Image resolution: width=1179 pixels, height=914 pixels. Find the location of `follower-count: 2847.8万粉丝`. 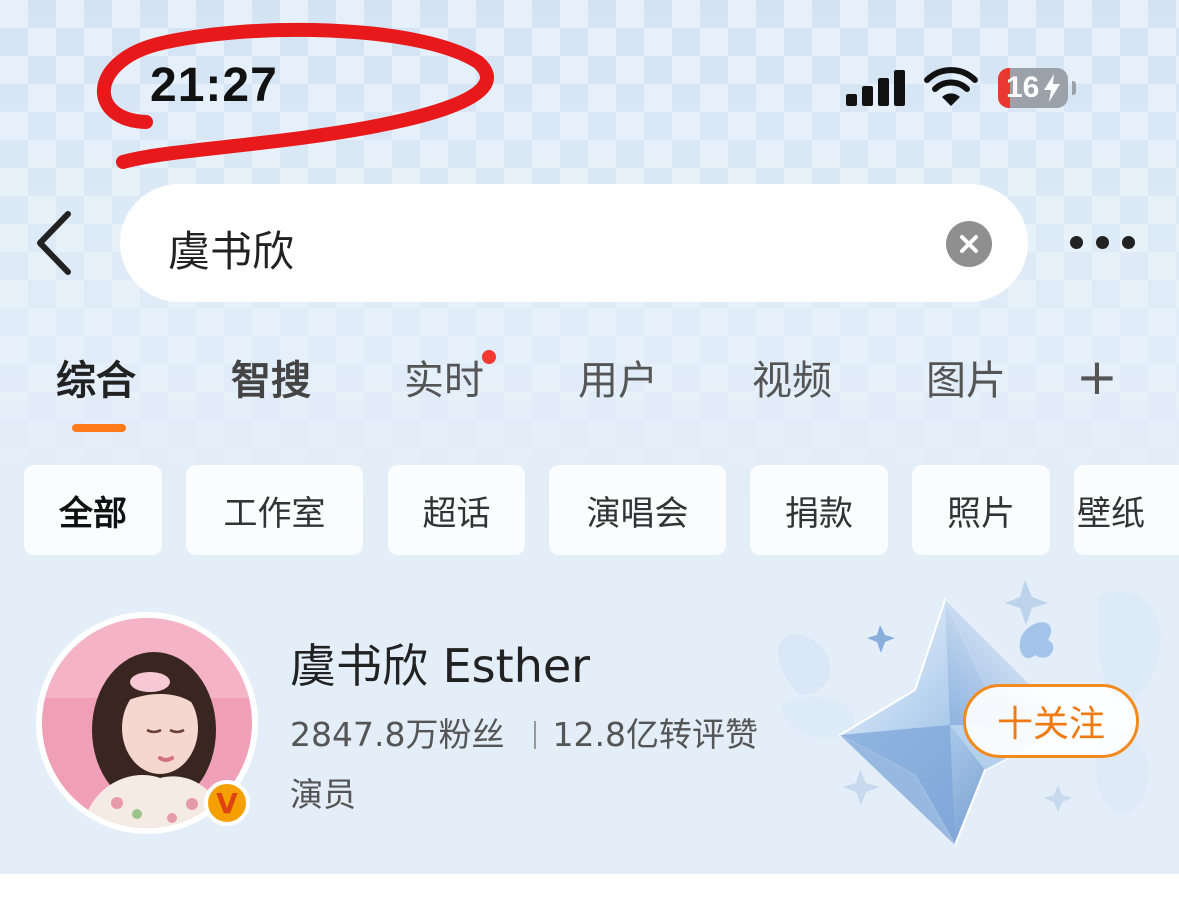

follower-count: 2847.8万粉丝 is located at coordinates (397, 734).